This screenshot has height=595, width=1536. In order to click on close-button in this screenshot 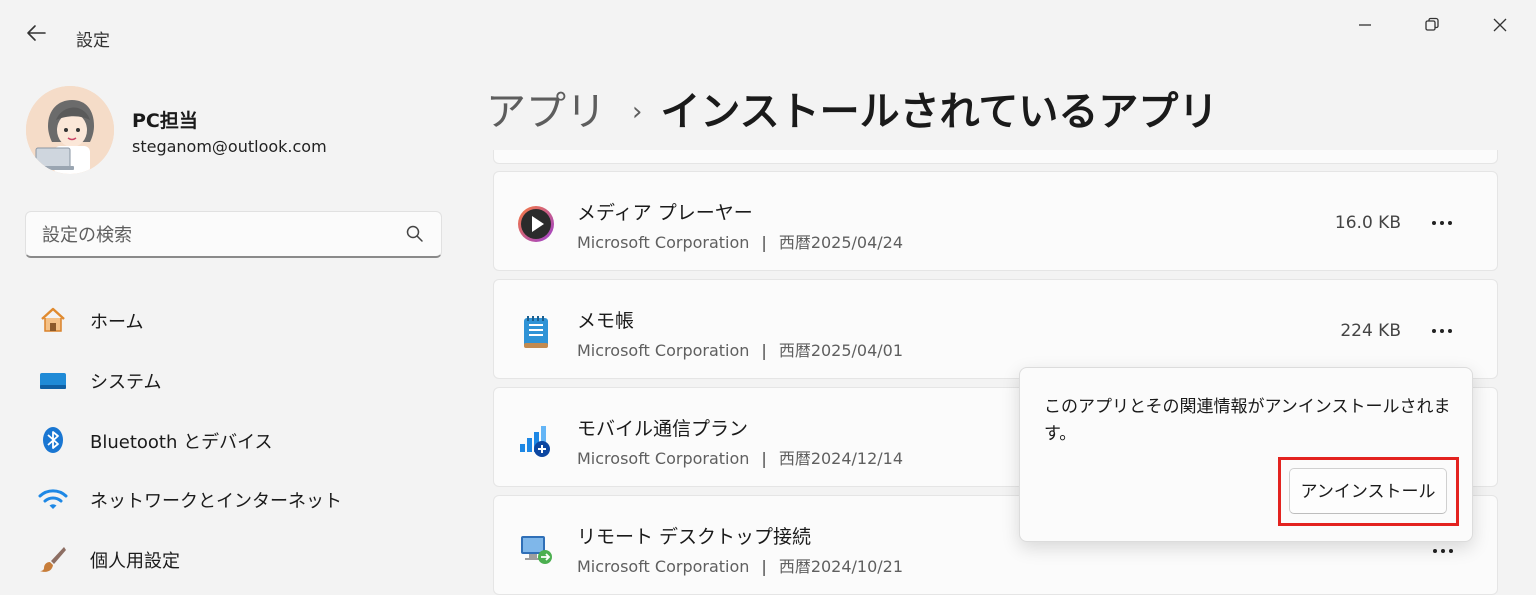, I will do `click(1500, 26)`.